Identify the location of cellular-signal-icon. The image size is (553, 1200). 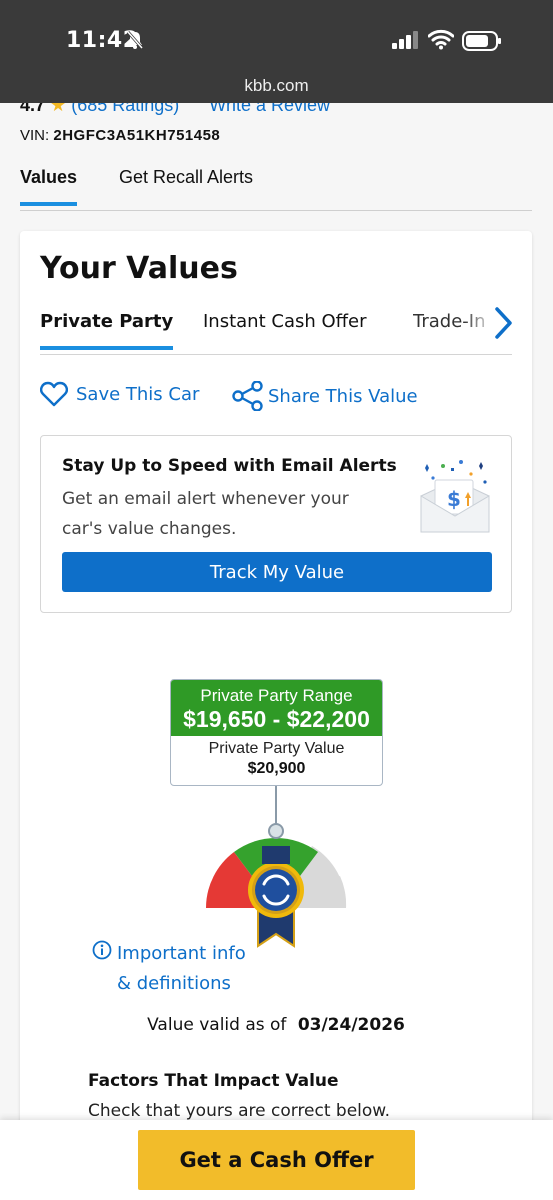
(405, 40).